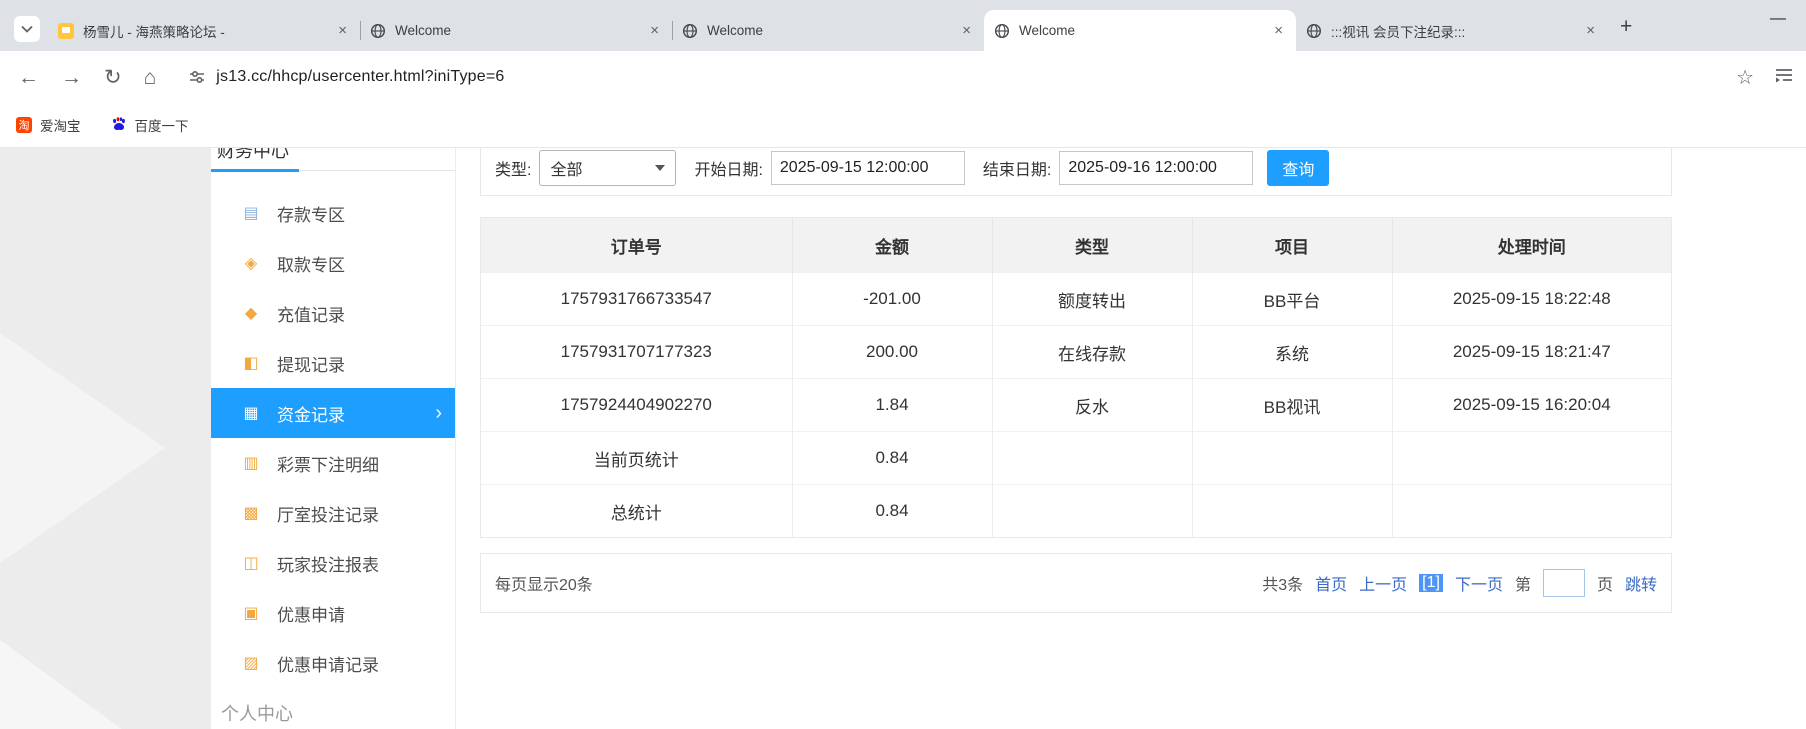 This screenshot has width=1806, height=729. I want to click on bookmark-item-aitaobao: 淘 爱淘宝, so click(48, 125).